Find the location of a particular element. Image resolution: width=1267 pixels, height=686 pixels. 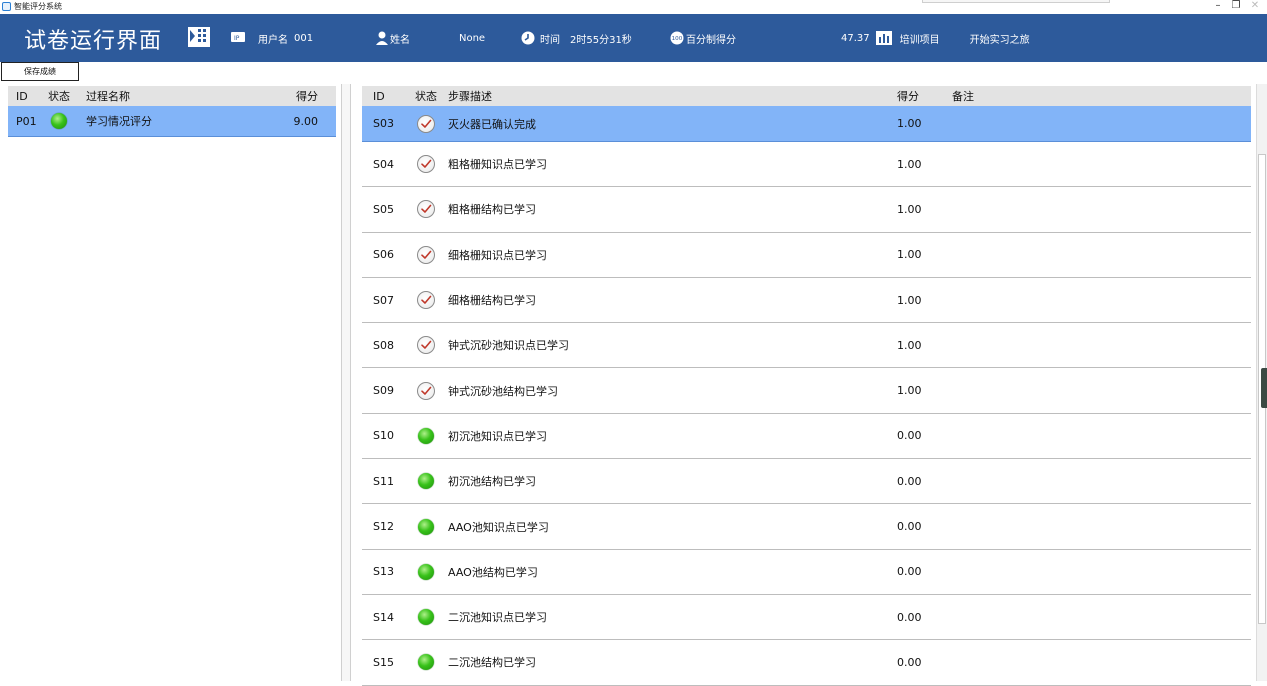

step-description: 钟式沉砂池结构已学习 is located at coordinates (503, 391).